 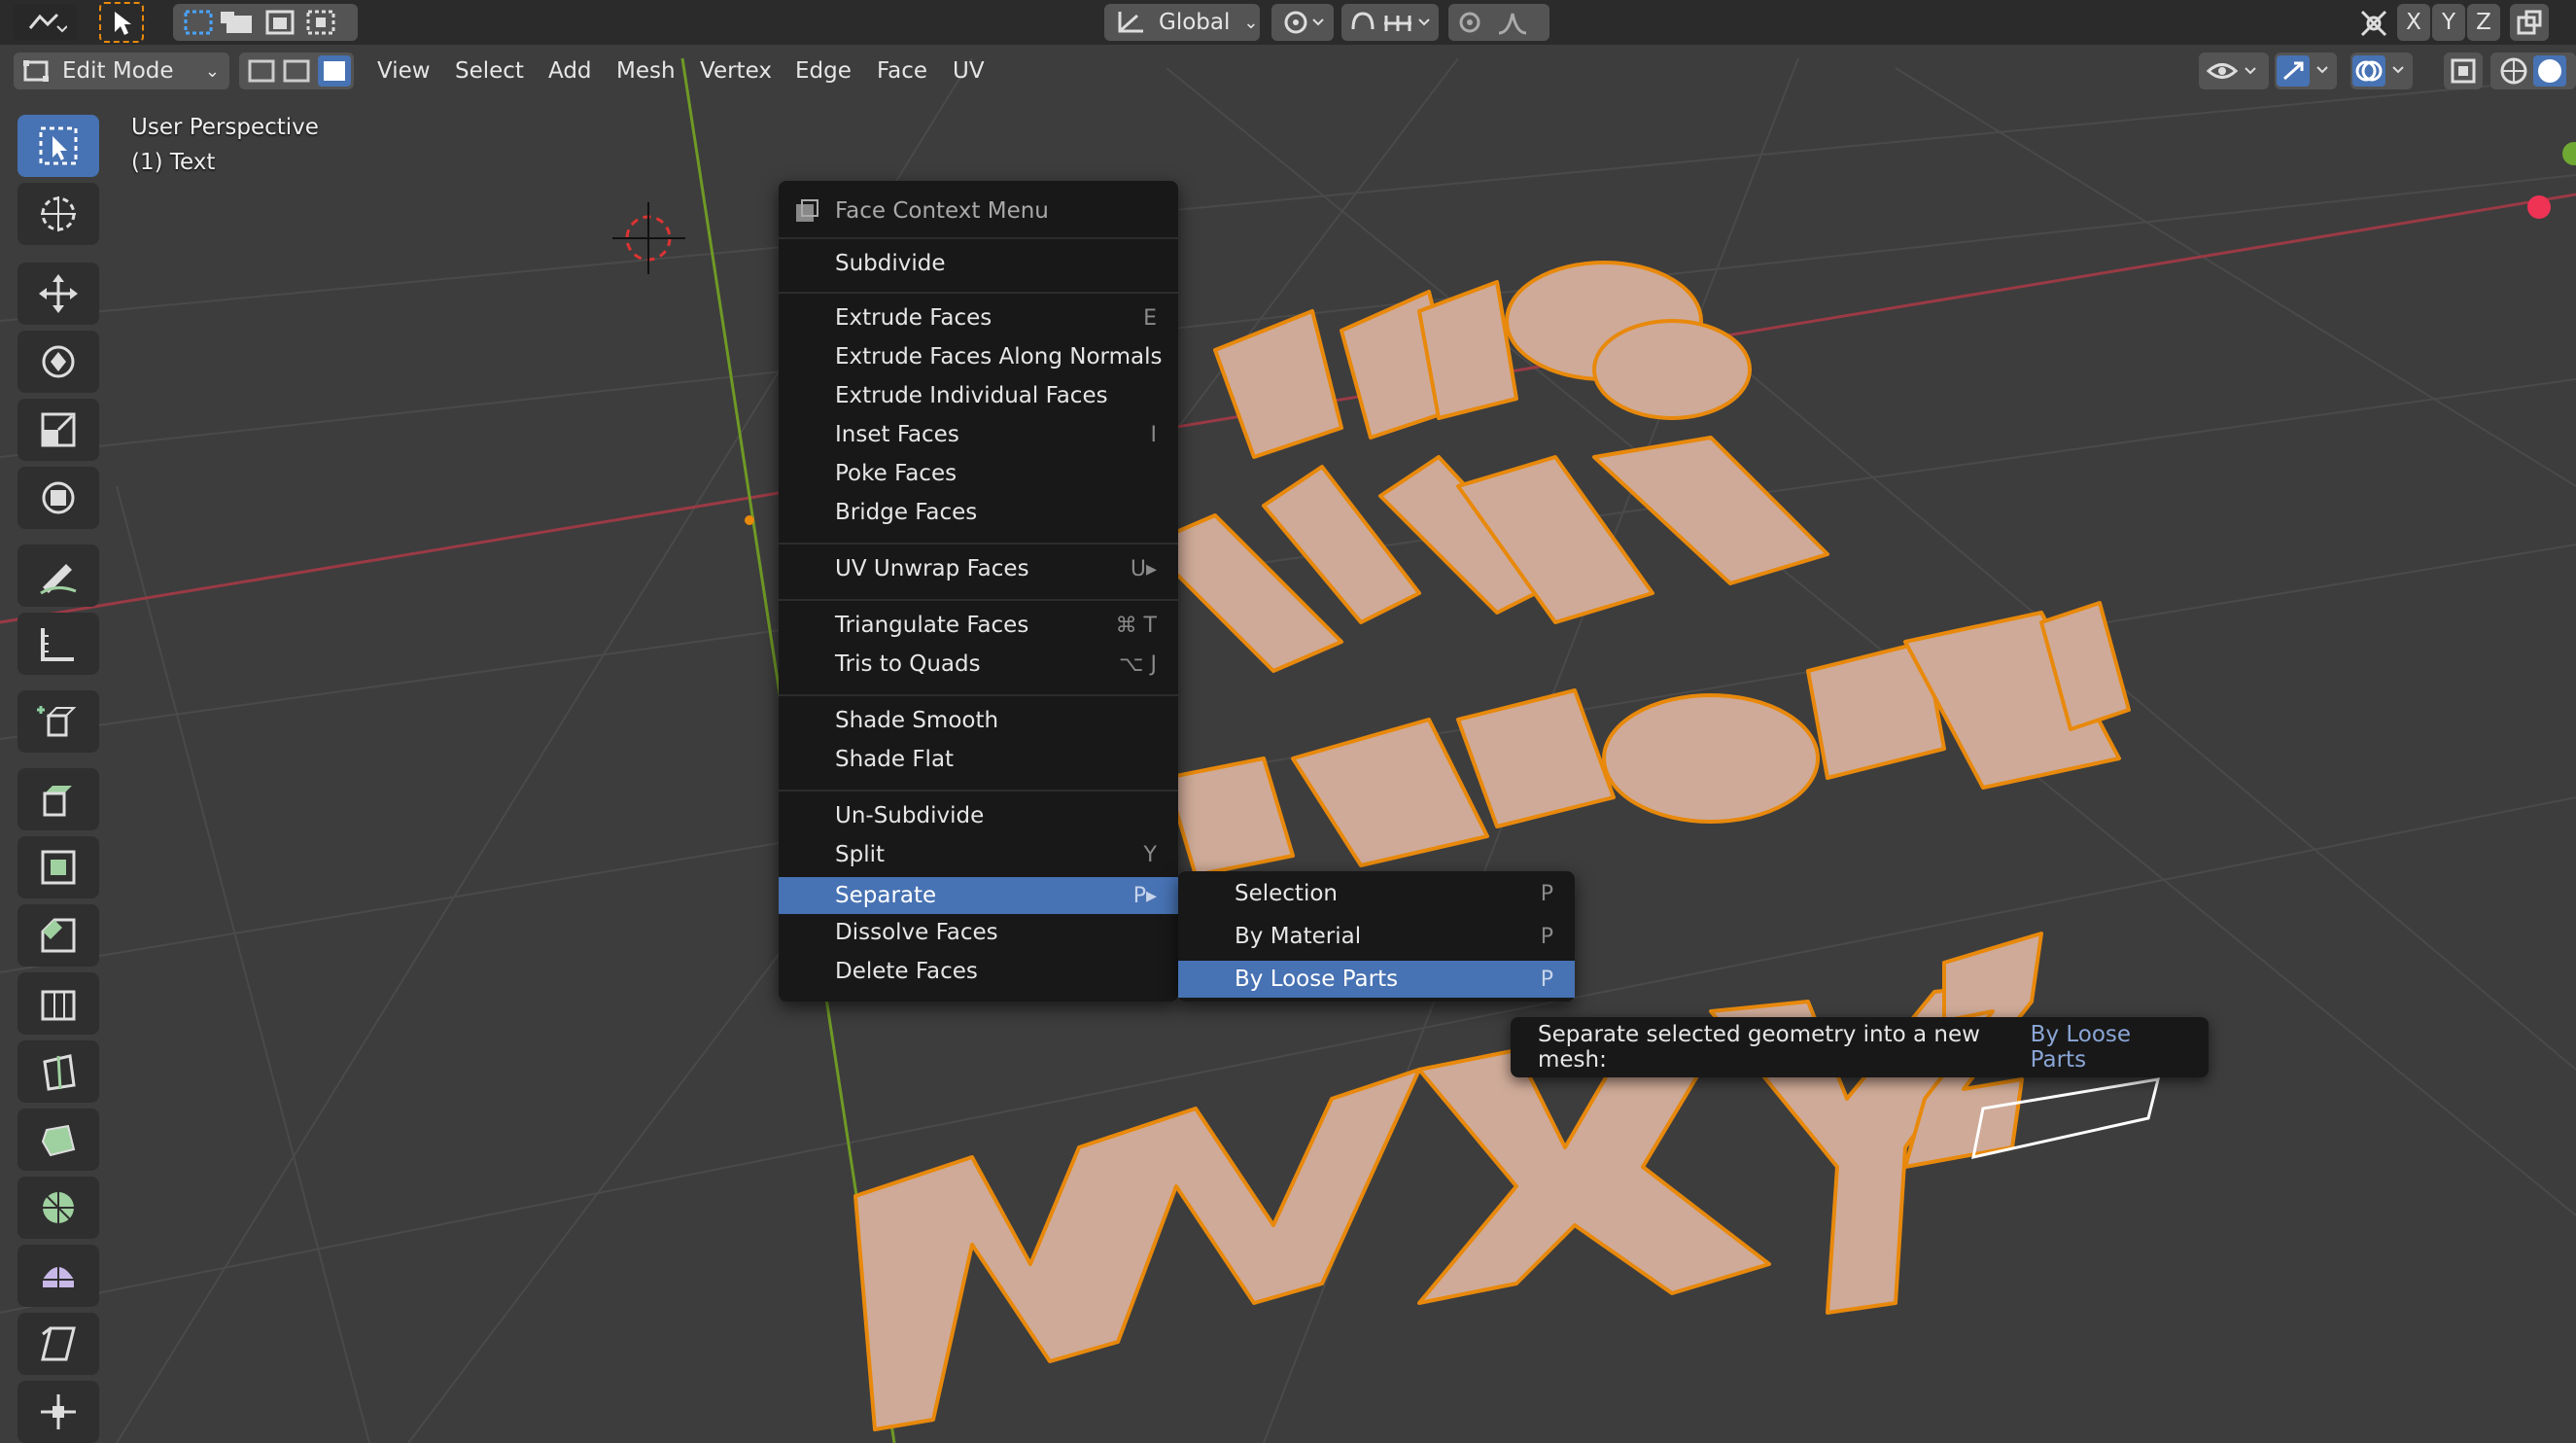 I want to click on menu-item-subdivide: Subdivide, so click(x=979, y=264).